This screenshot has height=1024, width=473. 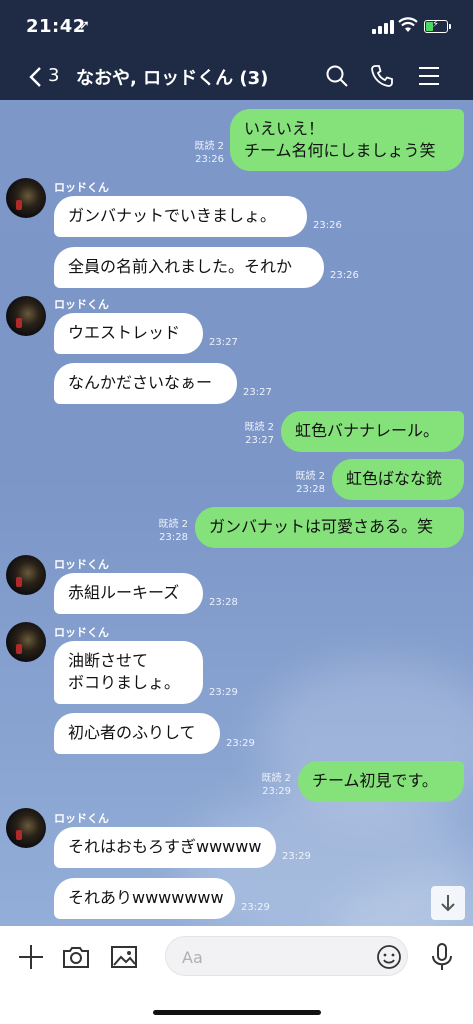 What do you see at coordinates (144, 898) in the screenshot?
I see `their-message-bubble: それありwwwwwww` at bounding box center [144, 898].